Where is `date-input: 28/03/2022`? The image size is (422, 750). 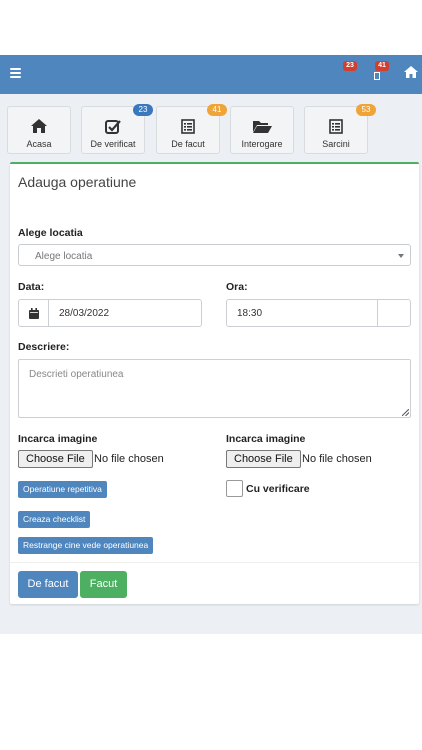
date-input: 28/03/2022 is located at coordinates (125, 313).